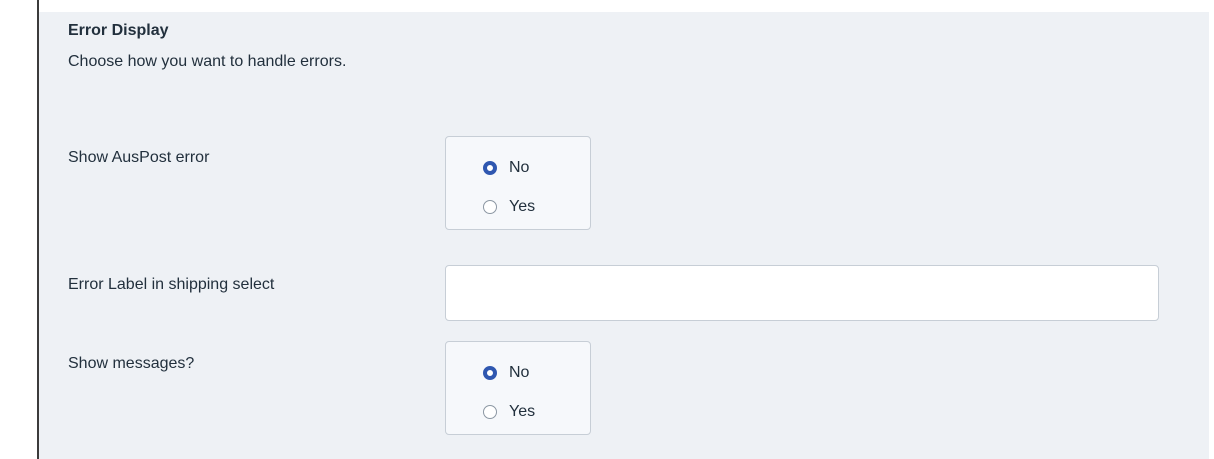 This screenshot has height=459, width=1214. Describe the element at coordinates (118, 30) in the screenshot. I see `section-title: Error Display` at that location.